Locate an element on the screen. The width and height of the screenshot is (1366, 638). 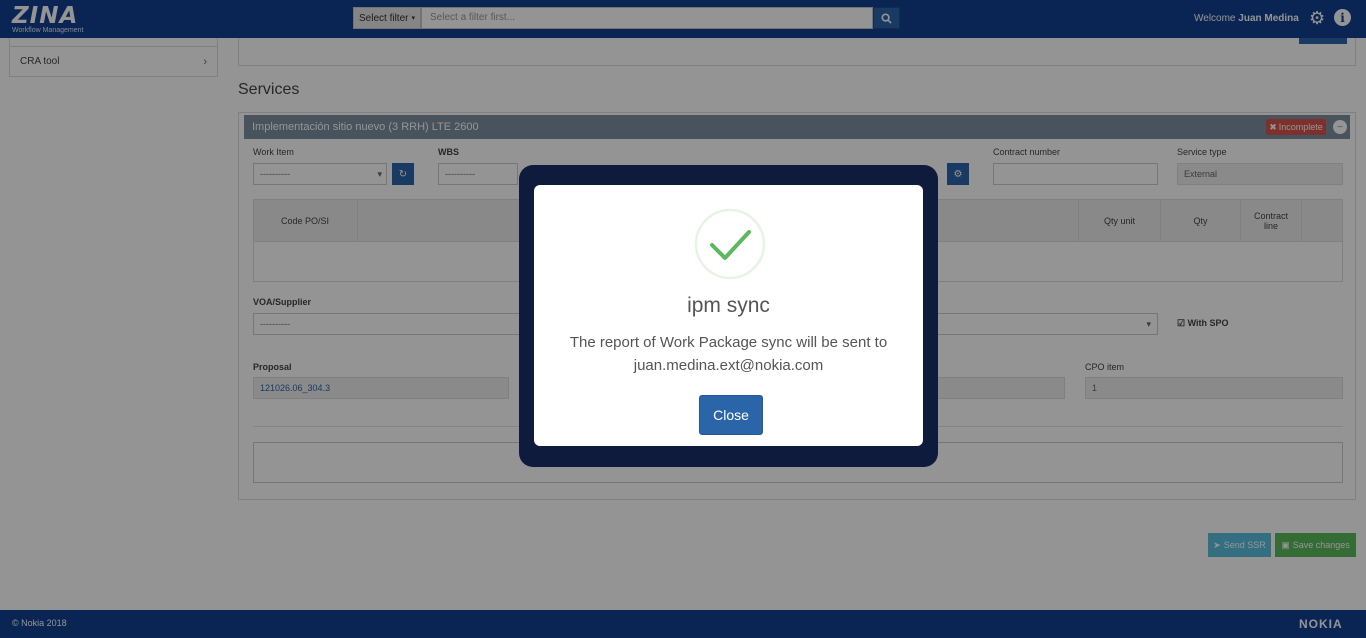
modal-message-email: juan.medina.ext@nokia.com is located at coordinates (728, 365).